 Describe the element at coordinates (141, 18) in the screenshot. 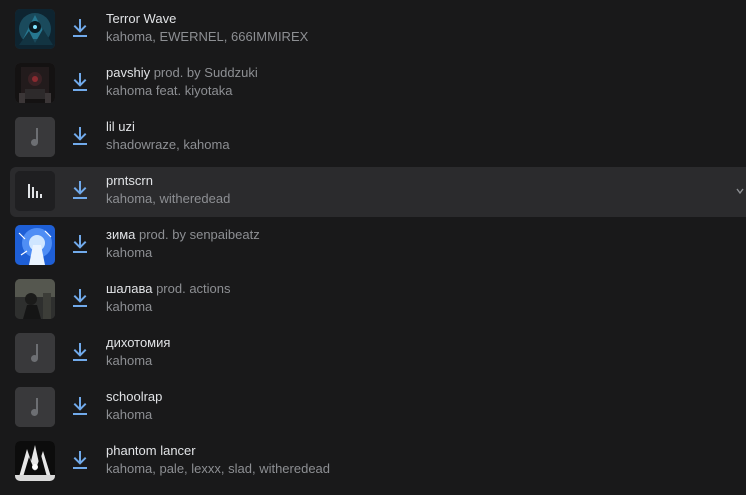

I see `track-title: Terror Wave` at that location.